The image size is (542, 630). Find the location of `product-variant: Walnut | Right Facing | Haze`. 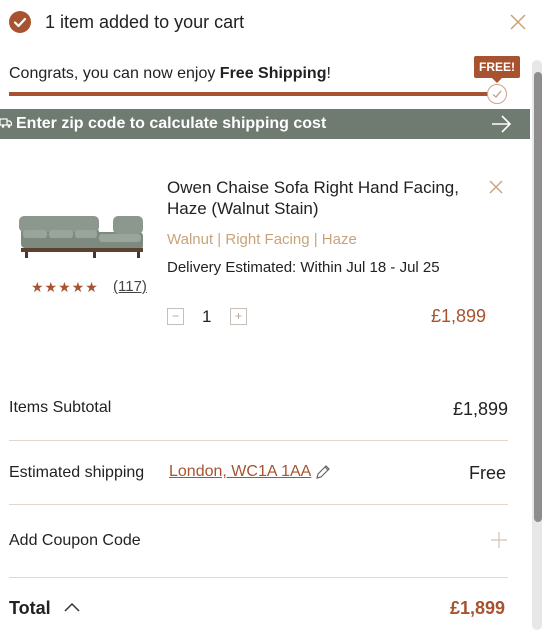

product-variant: Walnut | Right Facing | Haze is located at coordinates (262, 239).